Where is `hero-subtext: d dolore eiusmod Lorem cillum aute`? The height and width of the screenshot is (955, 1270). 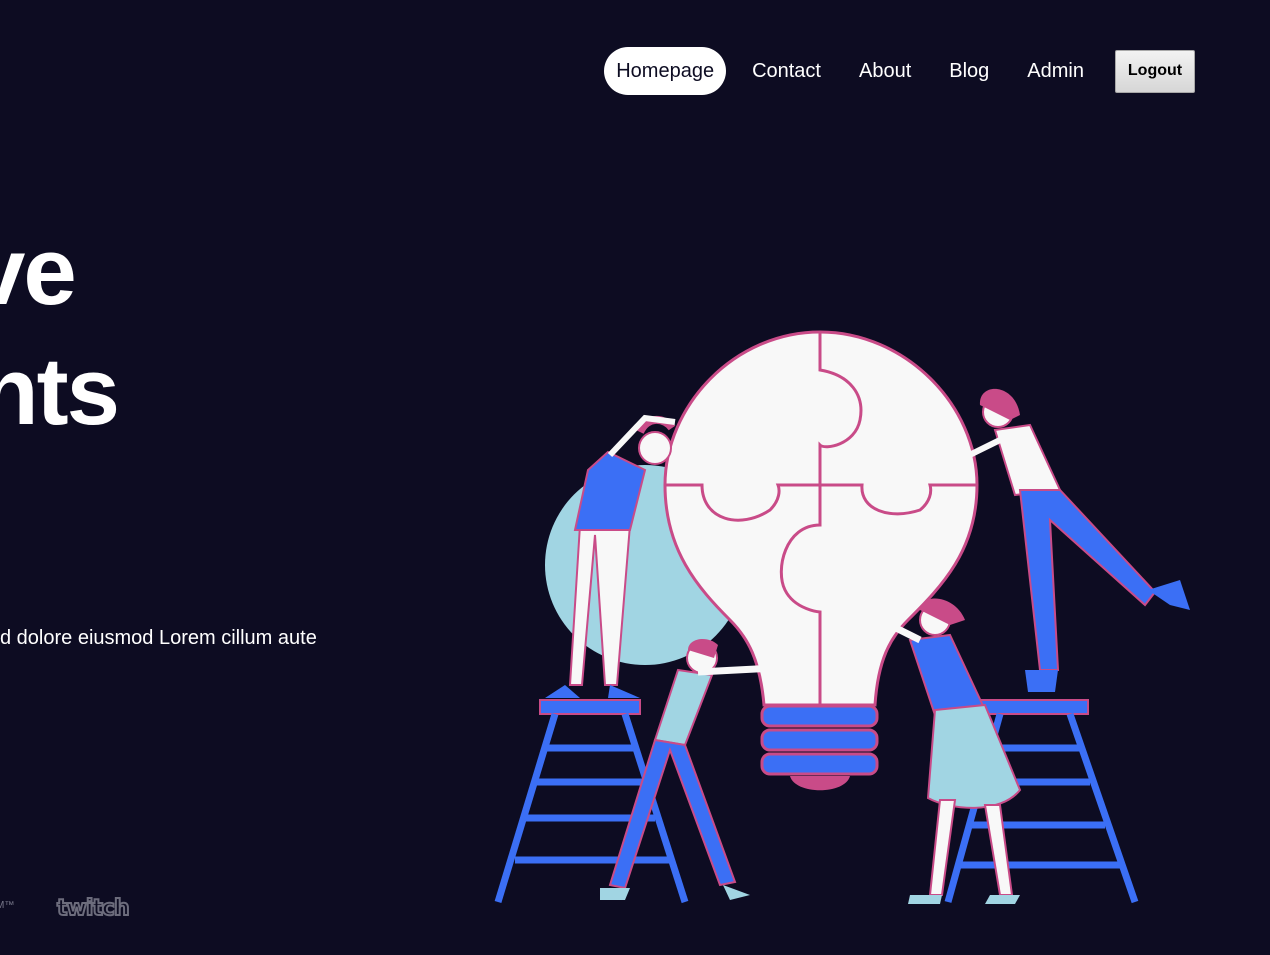
hero-subtext: d dolore eiusmod Lorem cillum aute is located at coordinates (158, 638).